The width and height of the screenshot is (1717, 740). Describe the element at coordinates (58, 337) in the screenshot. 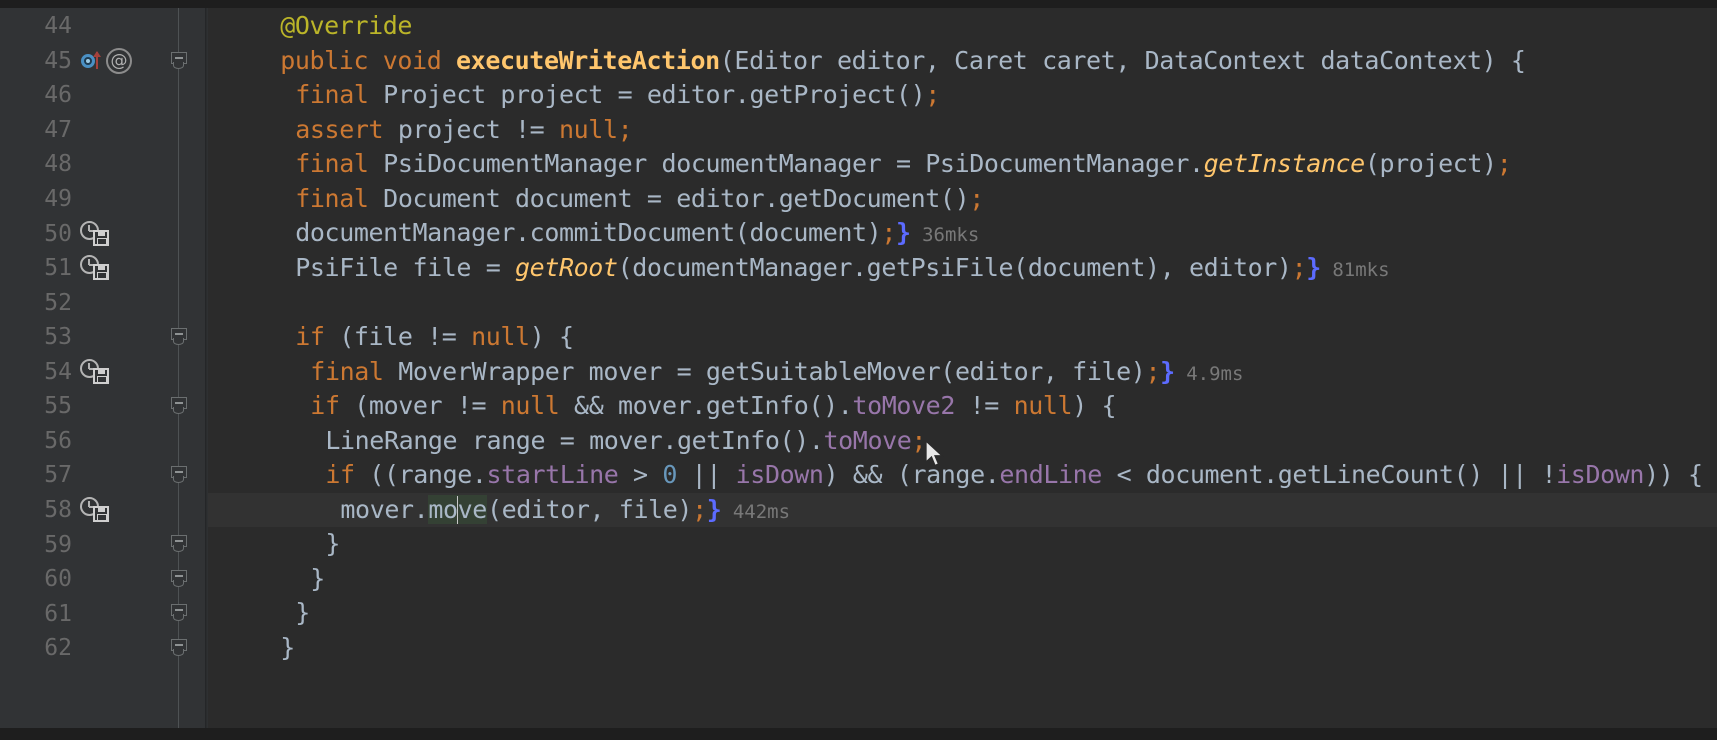

I see `line-number: 53` at that location.